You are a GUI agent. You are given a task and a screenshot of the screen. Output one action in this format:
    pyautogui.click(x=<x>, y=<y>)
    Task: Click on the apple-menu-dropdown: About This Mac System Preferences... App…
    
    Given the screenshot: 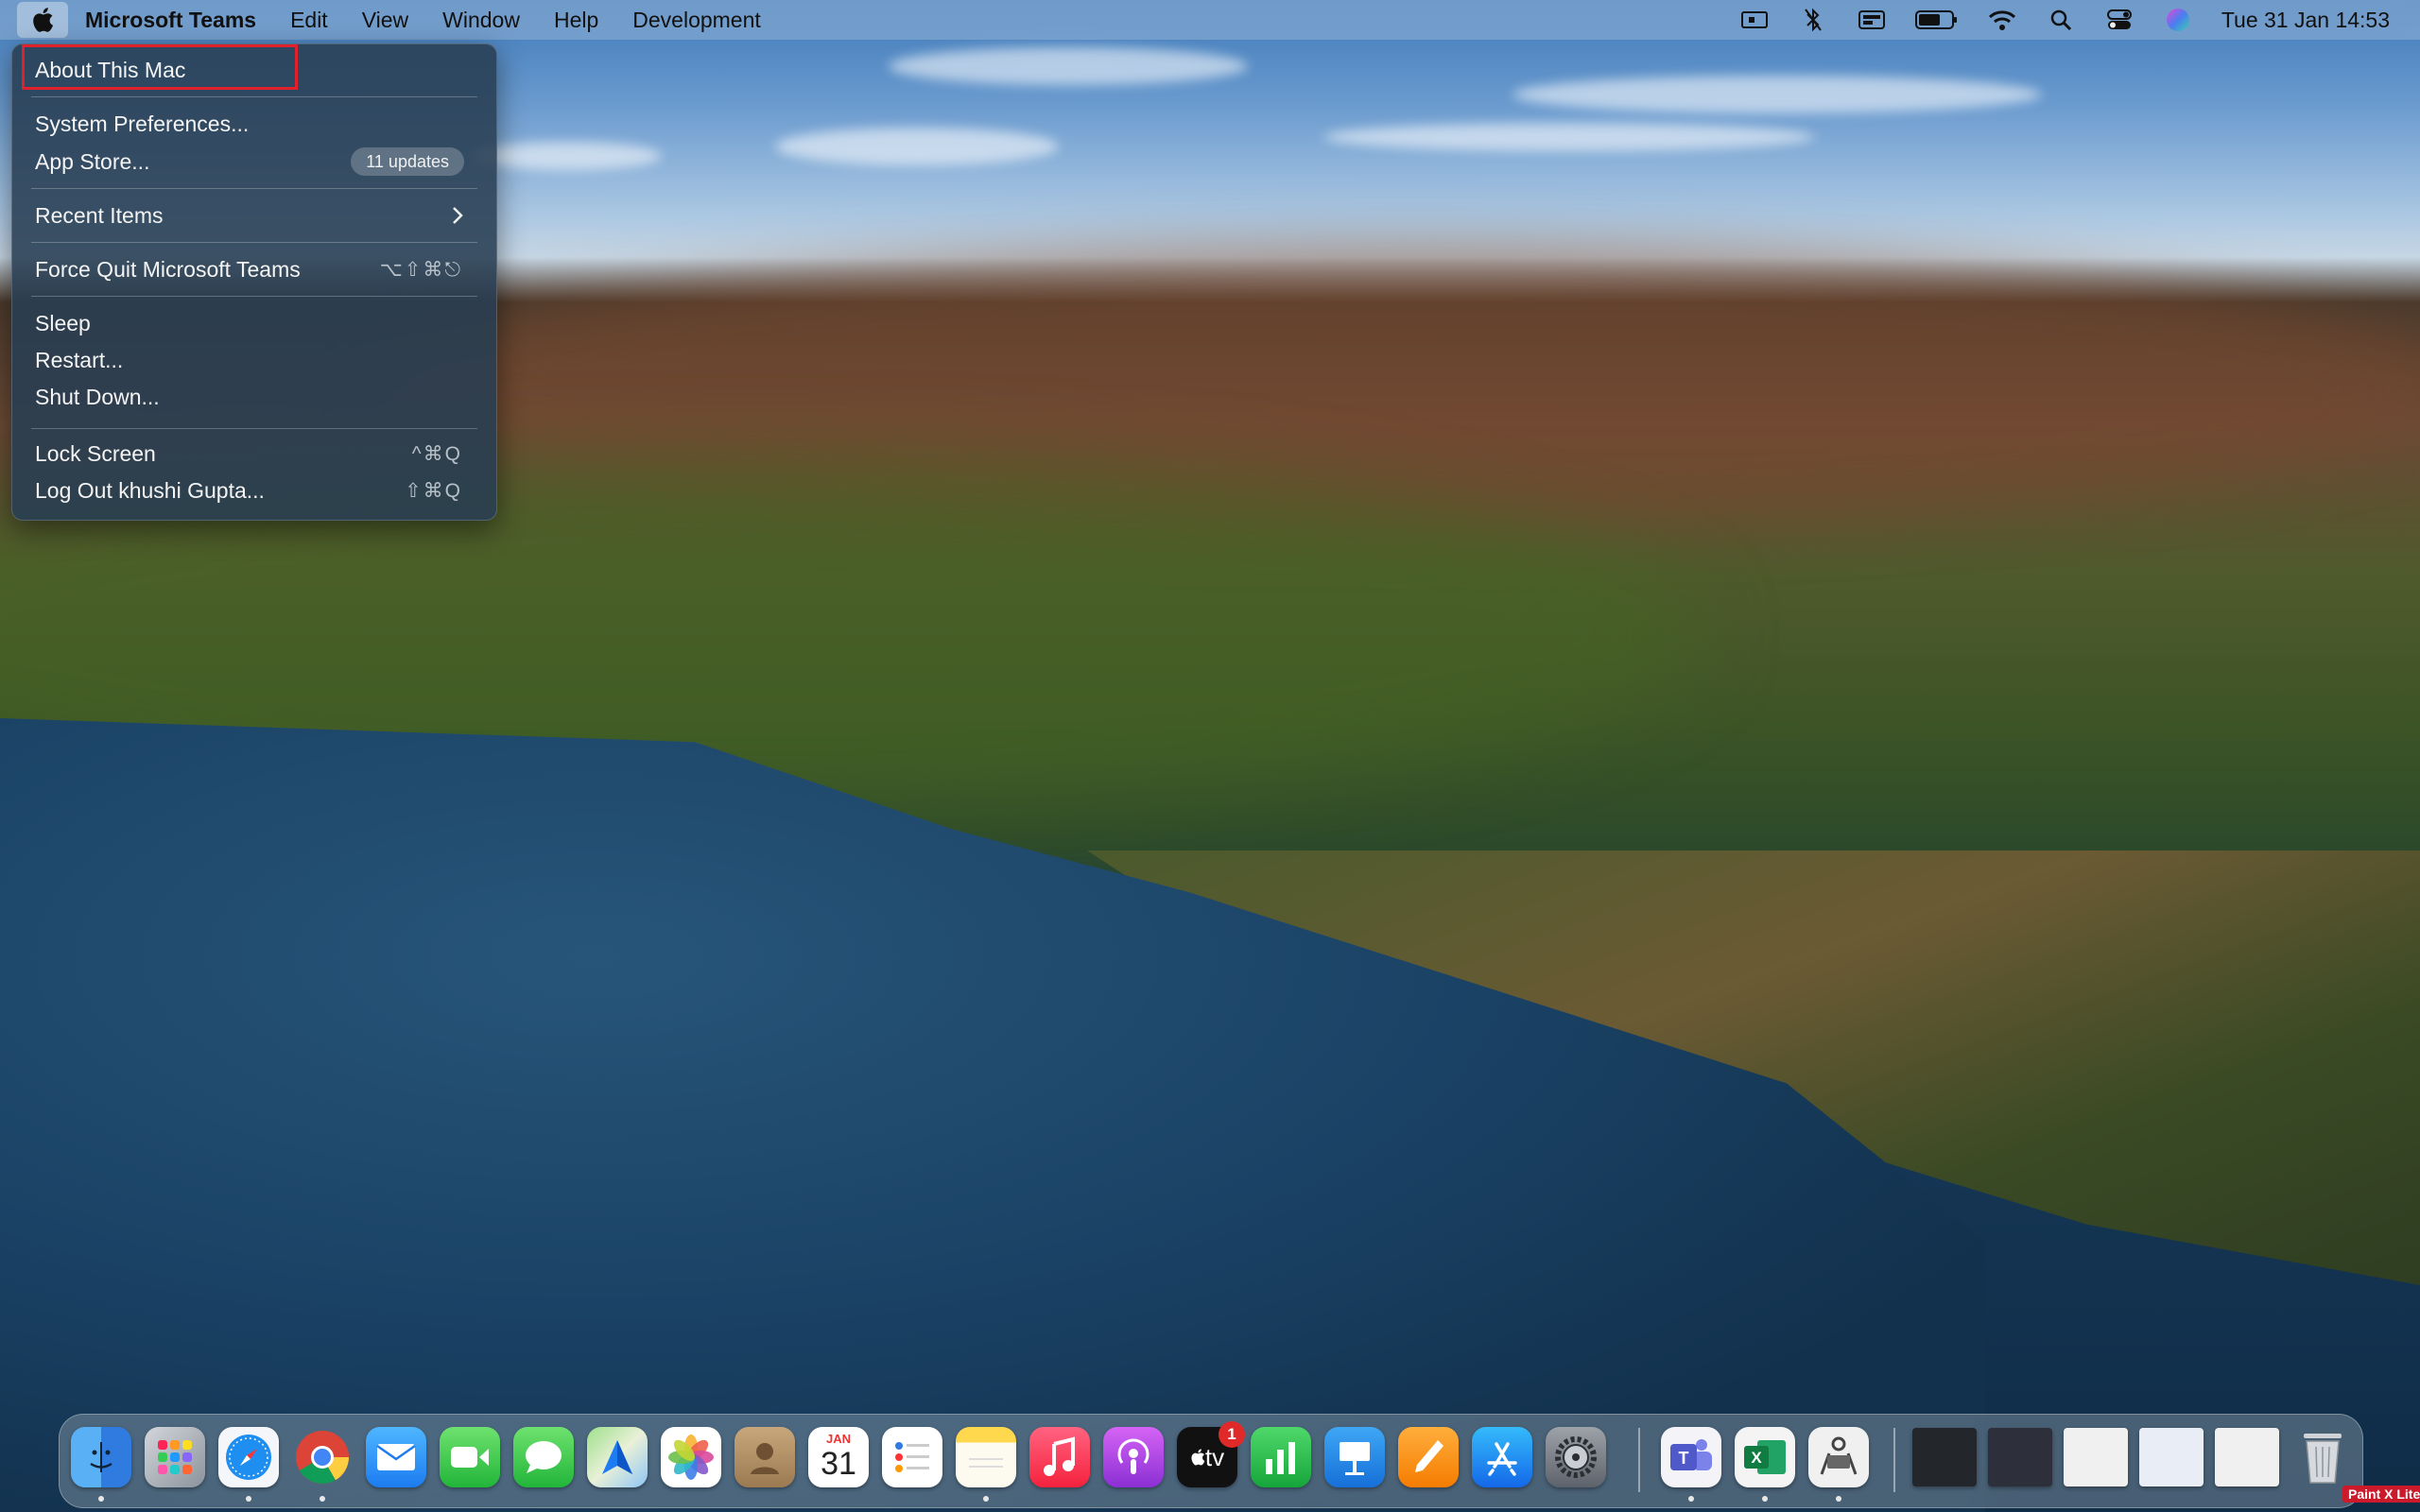 What is the action you would take?
    pyautogui.click(x=254, y=282)
    